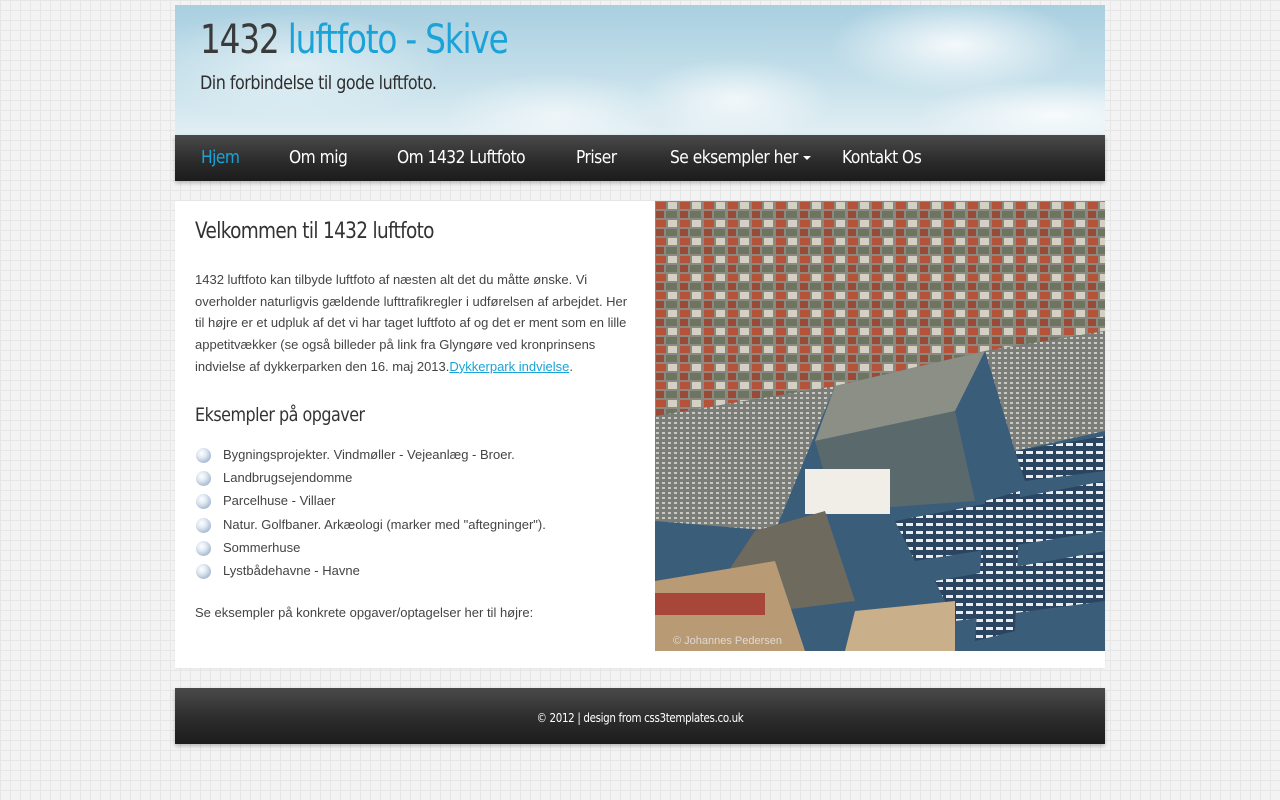 The image size is (1280, 800). Describe the element at coordinates (291, 570) in the screenshot. I see `list-item-text: Lystbådehavne - Havne` at that location.